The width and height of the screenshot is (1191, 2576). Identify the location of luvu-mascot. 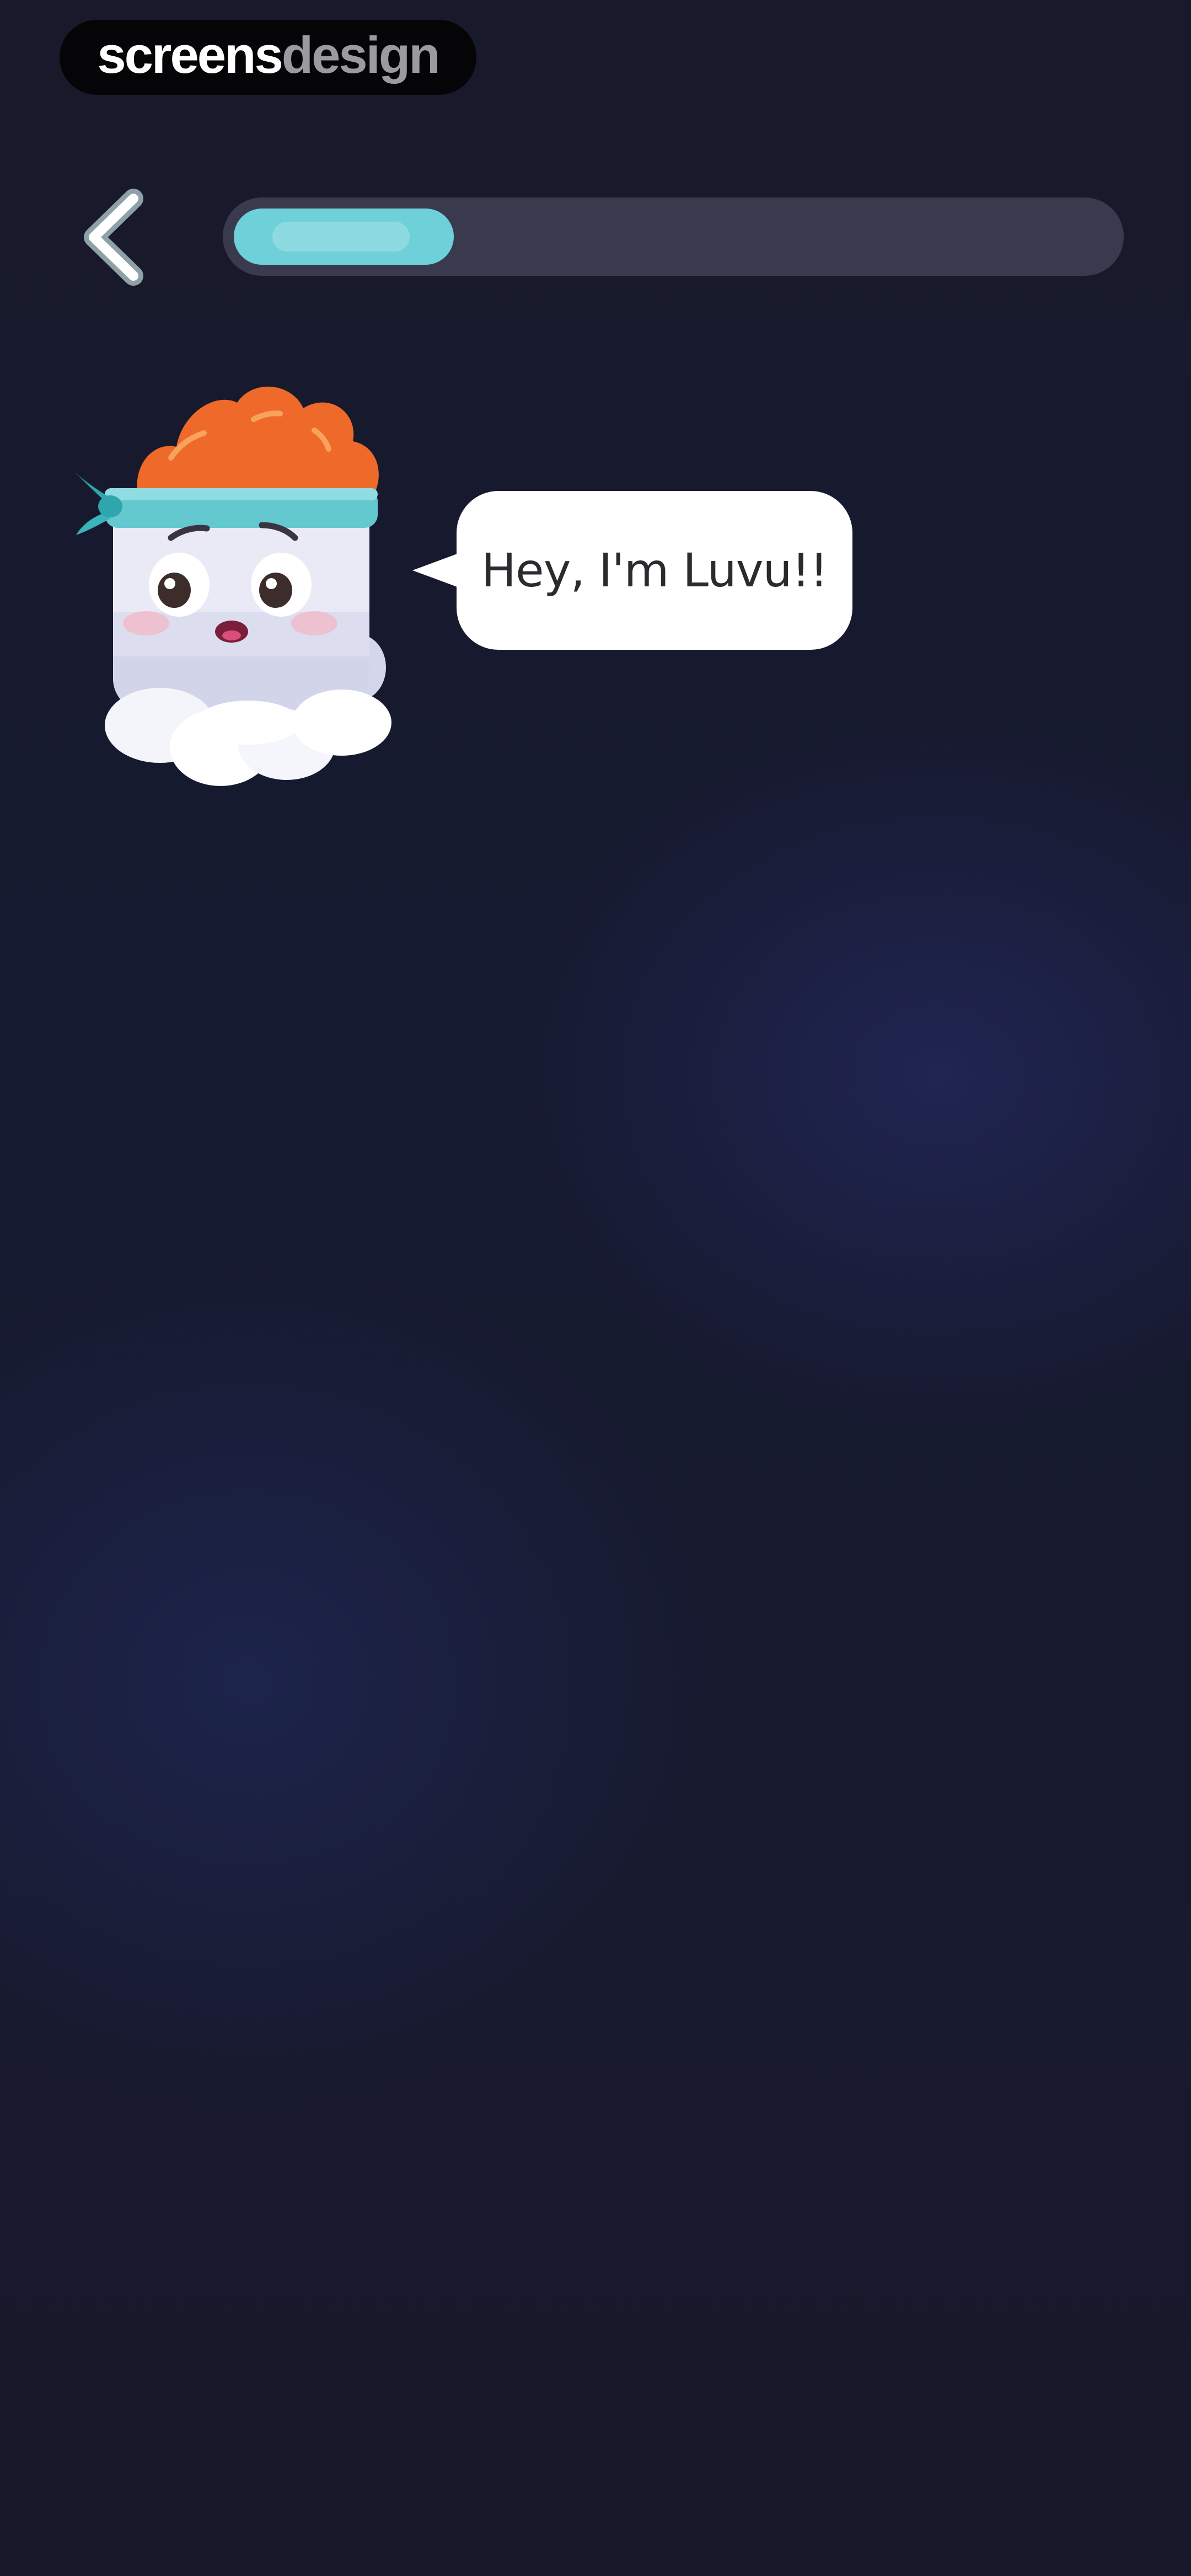
(243, 590).